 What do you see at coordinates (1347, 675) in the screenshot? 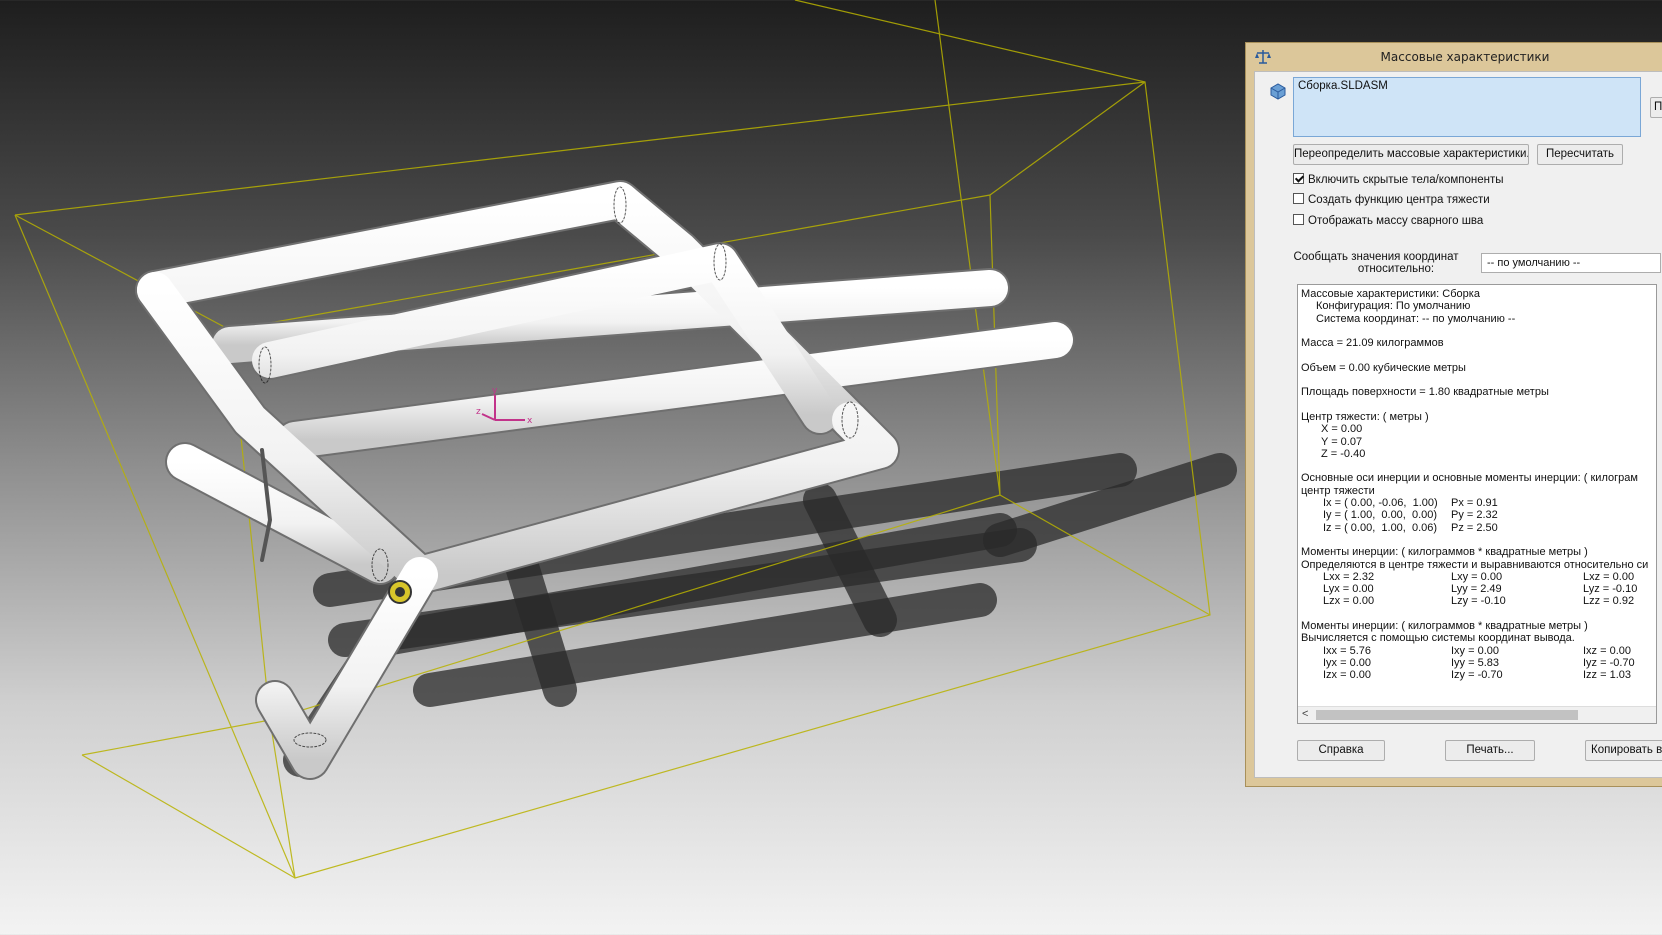
I see `izx: Izx = 0.00` at bounding box center [1347, 675].